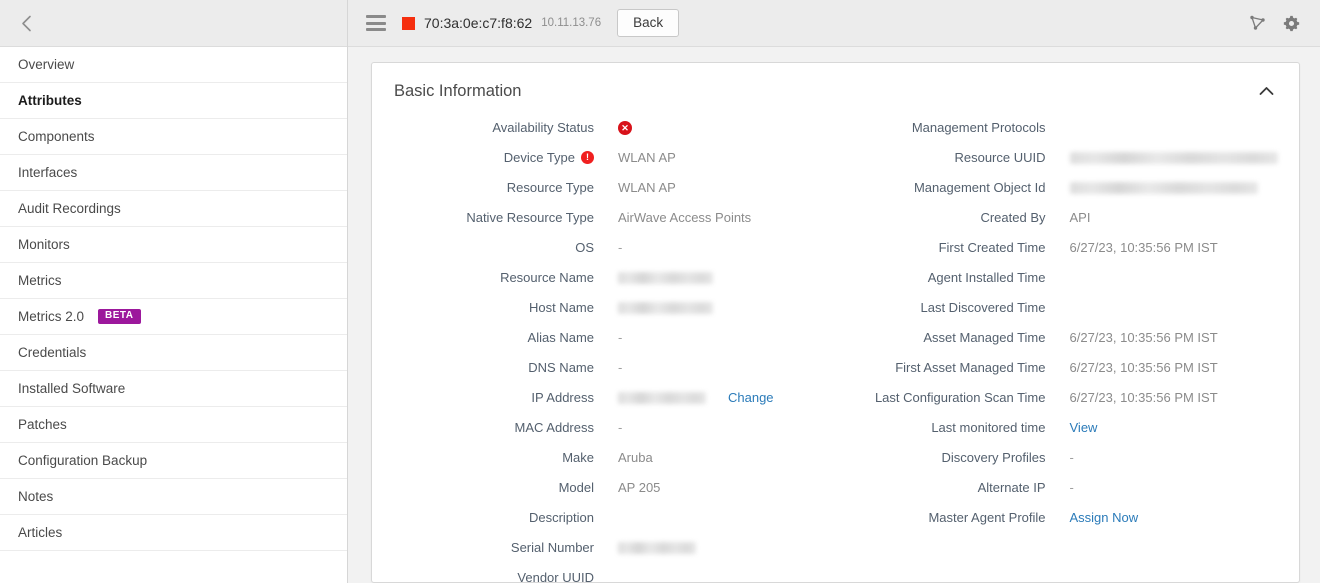 This screenshot has width=1320, height=583. Describe the element at coordinates (494, 128) in the screenshot. I see `field-label: Availability Status` at that location.